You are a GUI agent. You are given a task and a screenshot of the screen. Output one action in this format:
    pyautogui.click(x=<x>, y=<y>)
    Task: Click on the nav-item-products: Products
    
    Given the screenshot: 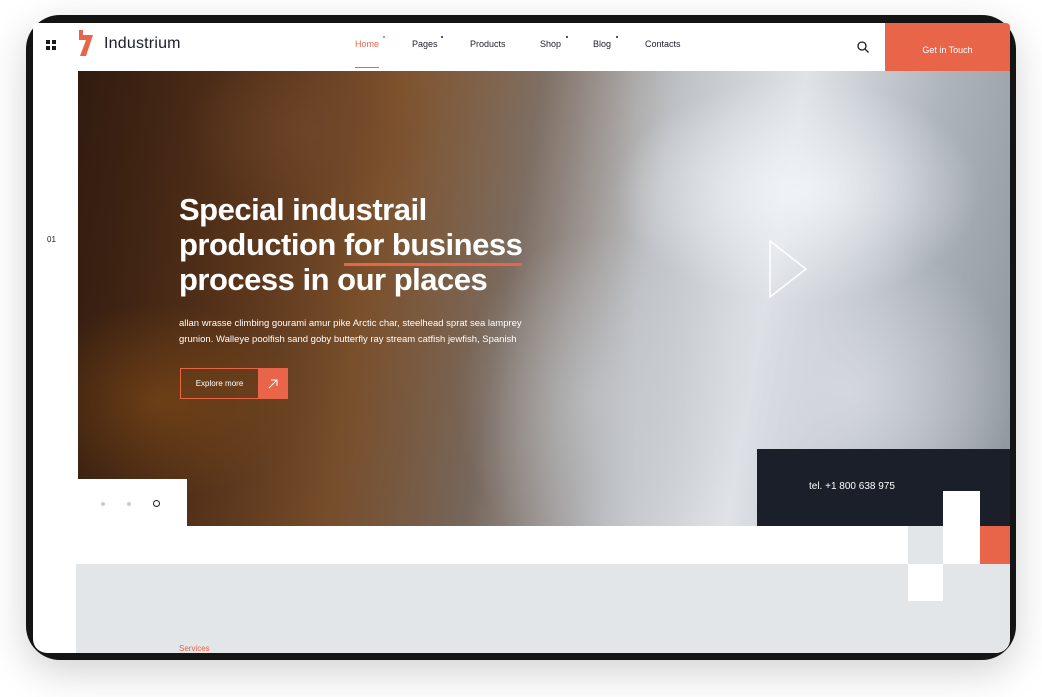 What is the action you would take?
    pyautogui.click(x=488, y=44)
    